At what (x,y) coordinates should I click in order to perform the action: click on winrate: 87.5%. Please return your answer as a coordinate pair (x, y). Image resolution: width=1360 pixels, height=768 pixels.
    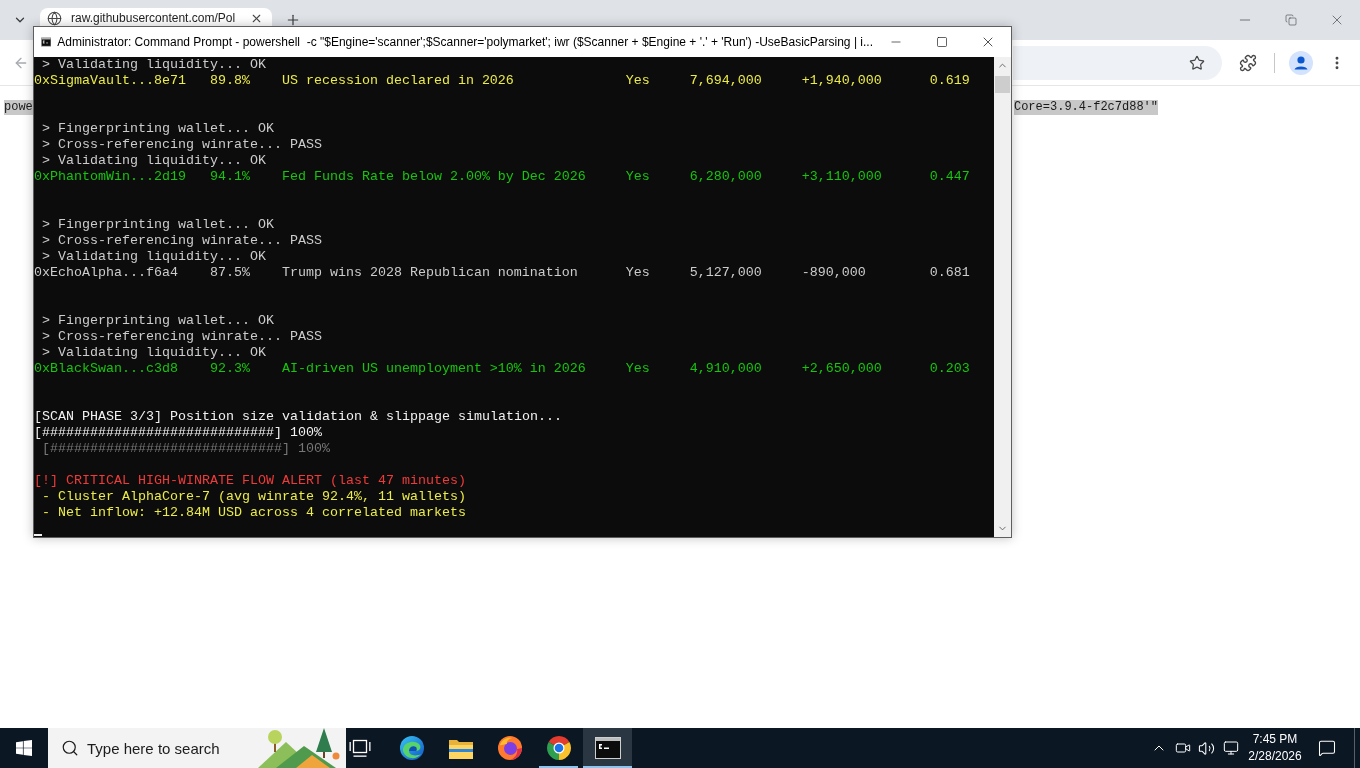
    Looking at the image, I should click on (229, 273).